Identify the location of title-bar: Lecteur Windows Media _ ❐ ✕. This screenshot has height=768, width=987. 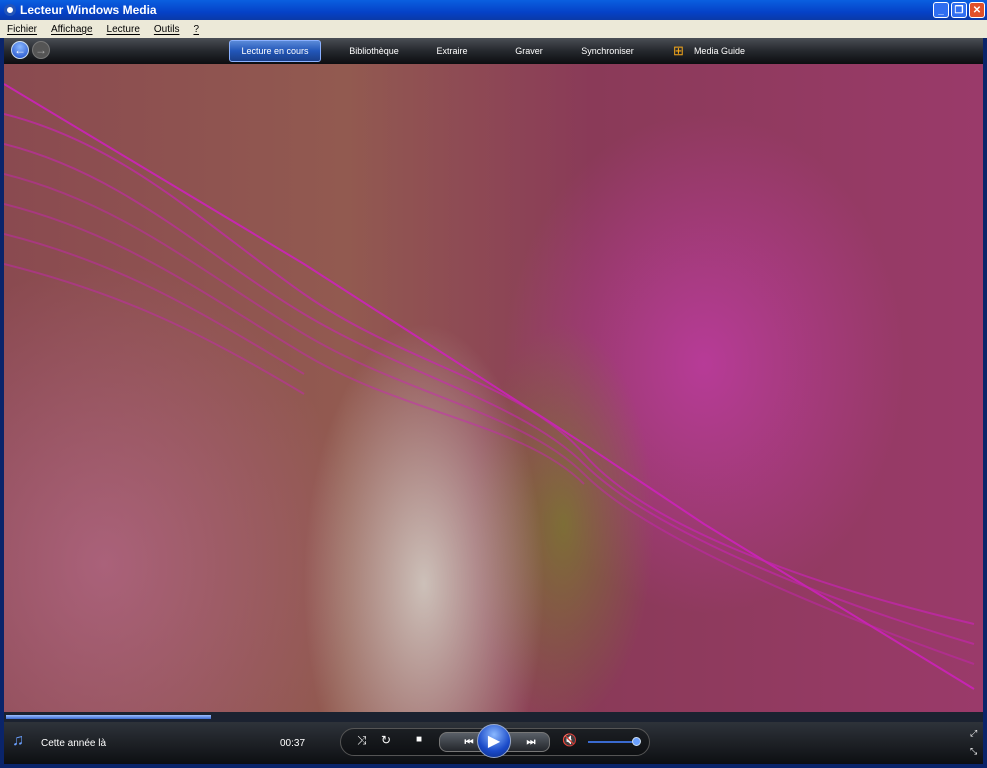
(493, 10).